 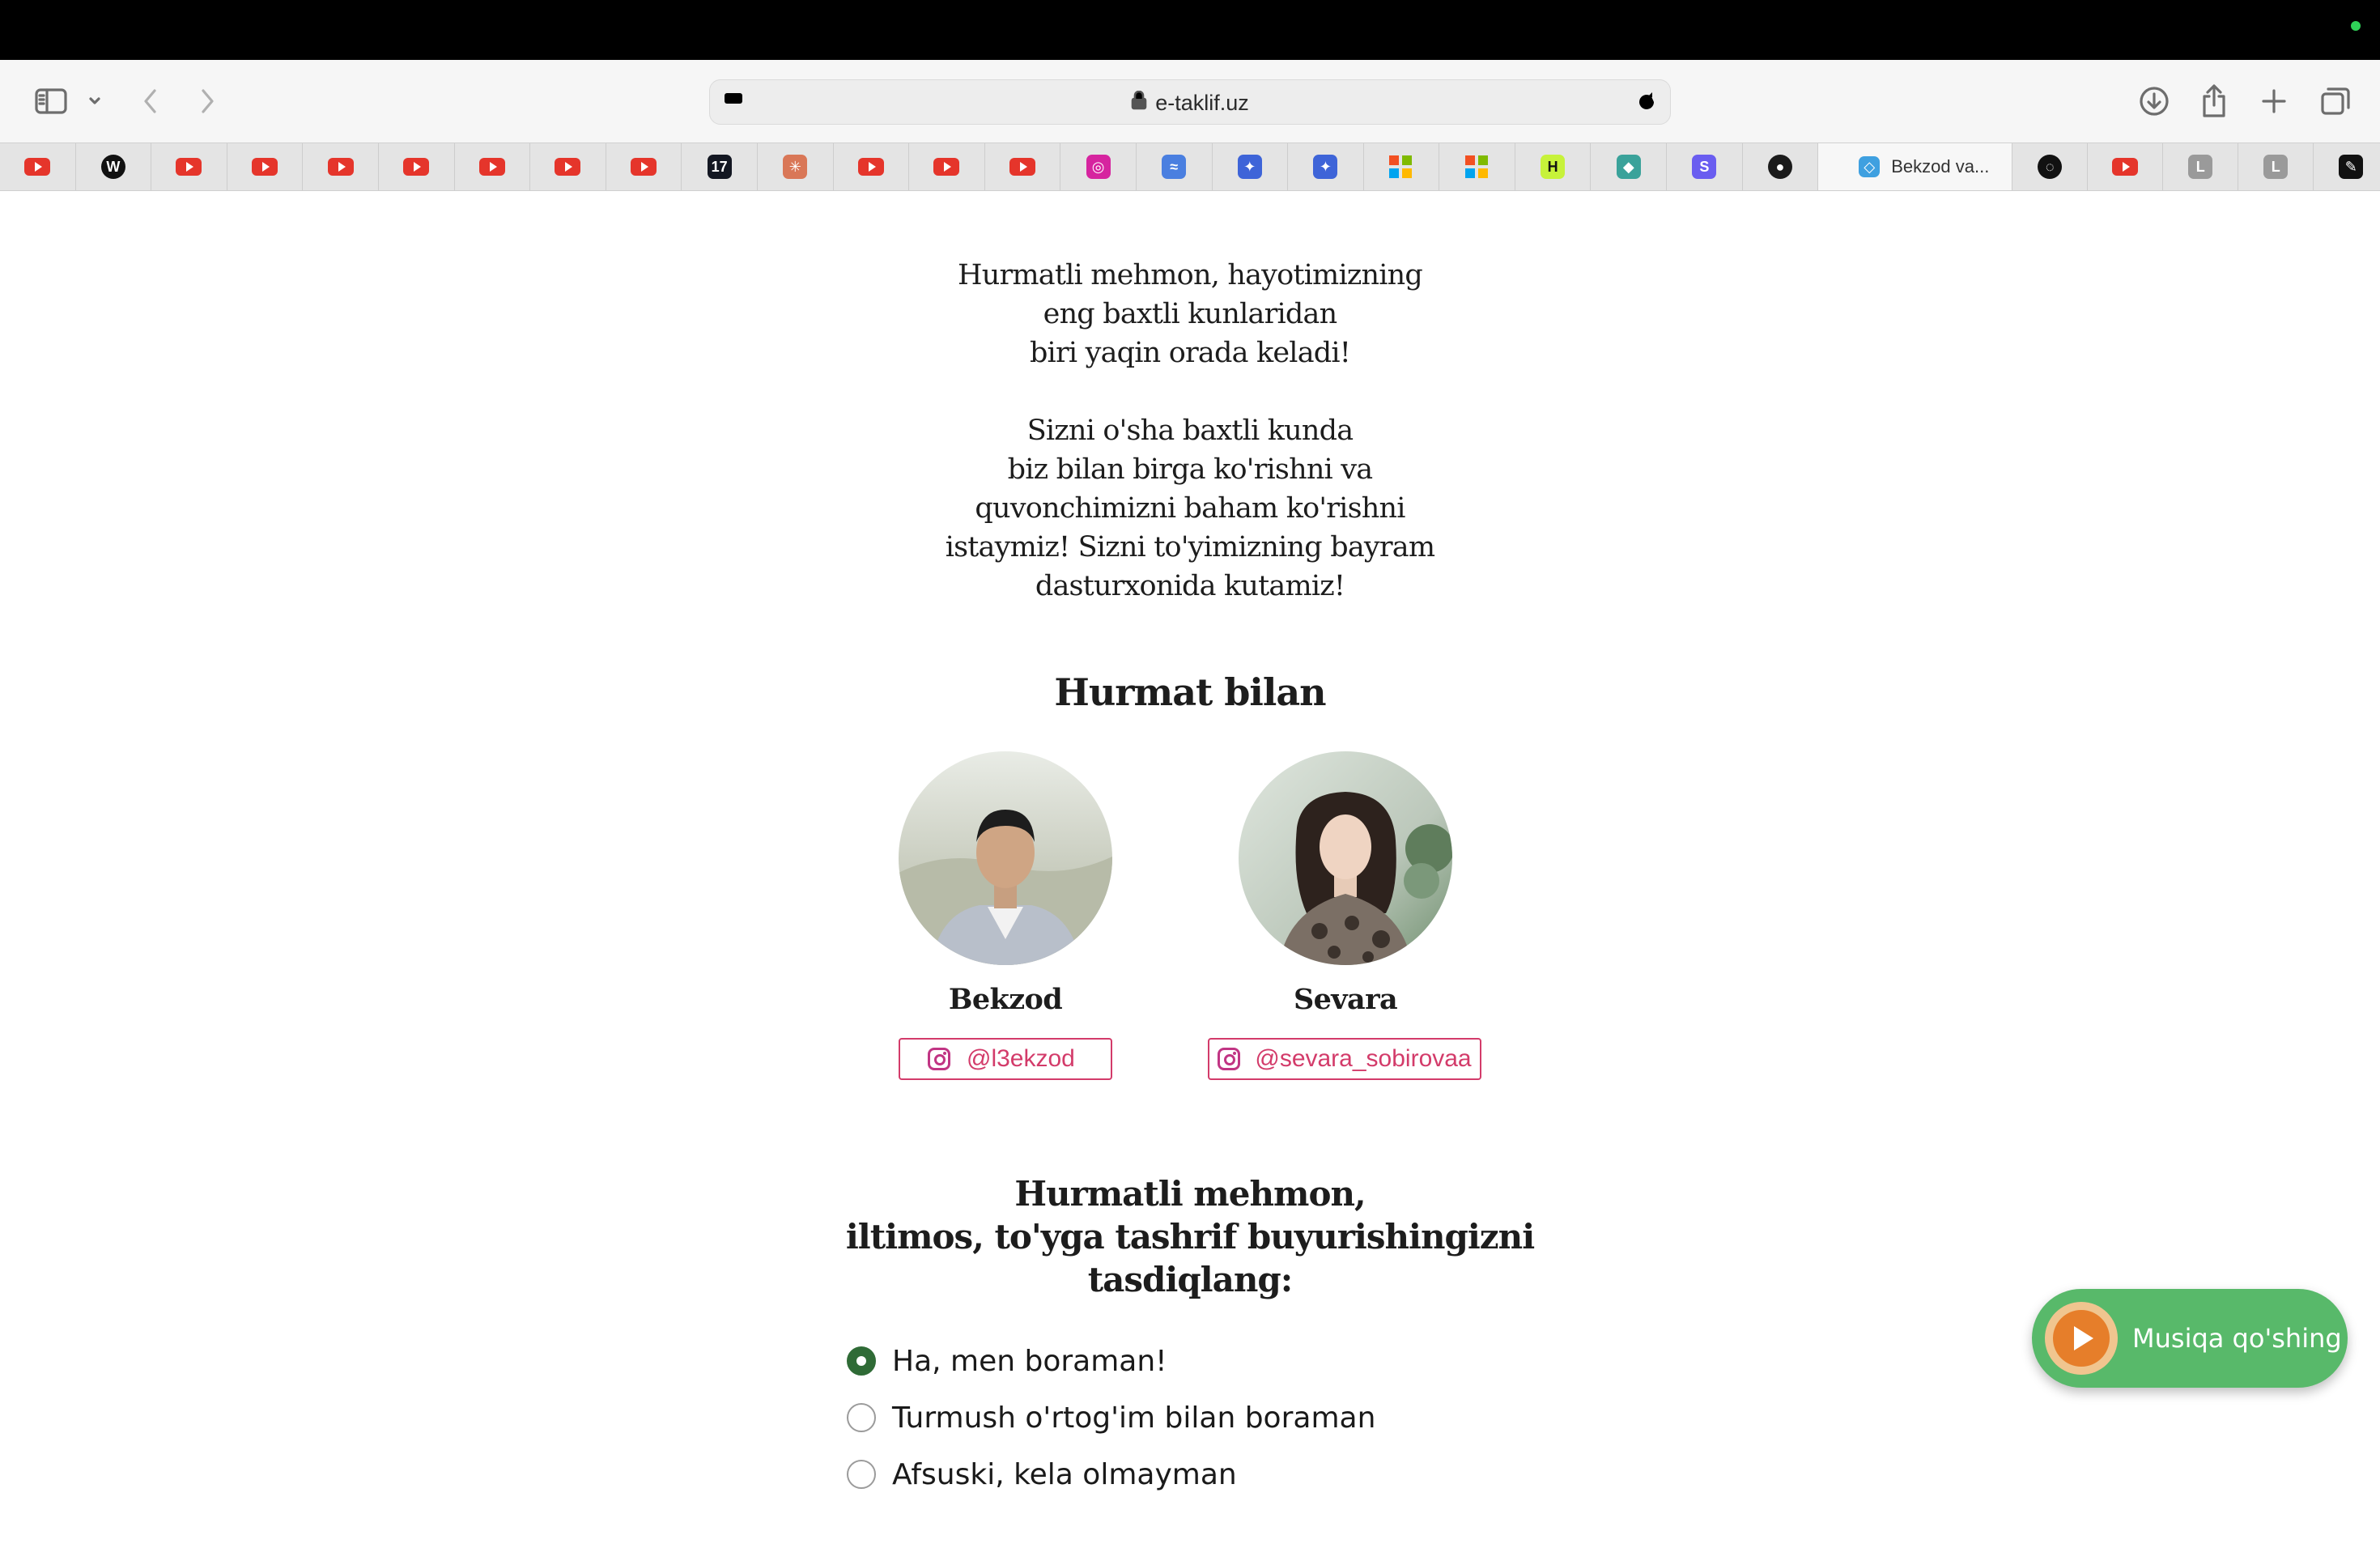 I want to click on favorite-tab-20: H, so click(x=1553, y=166).